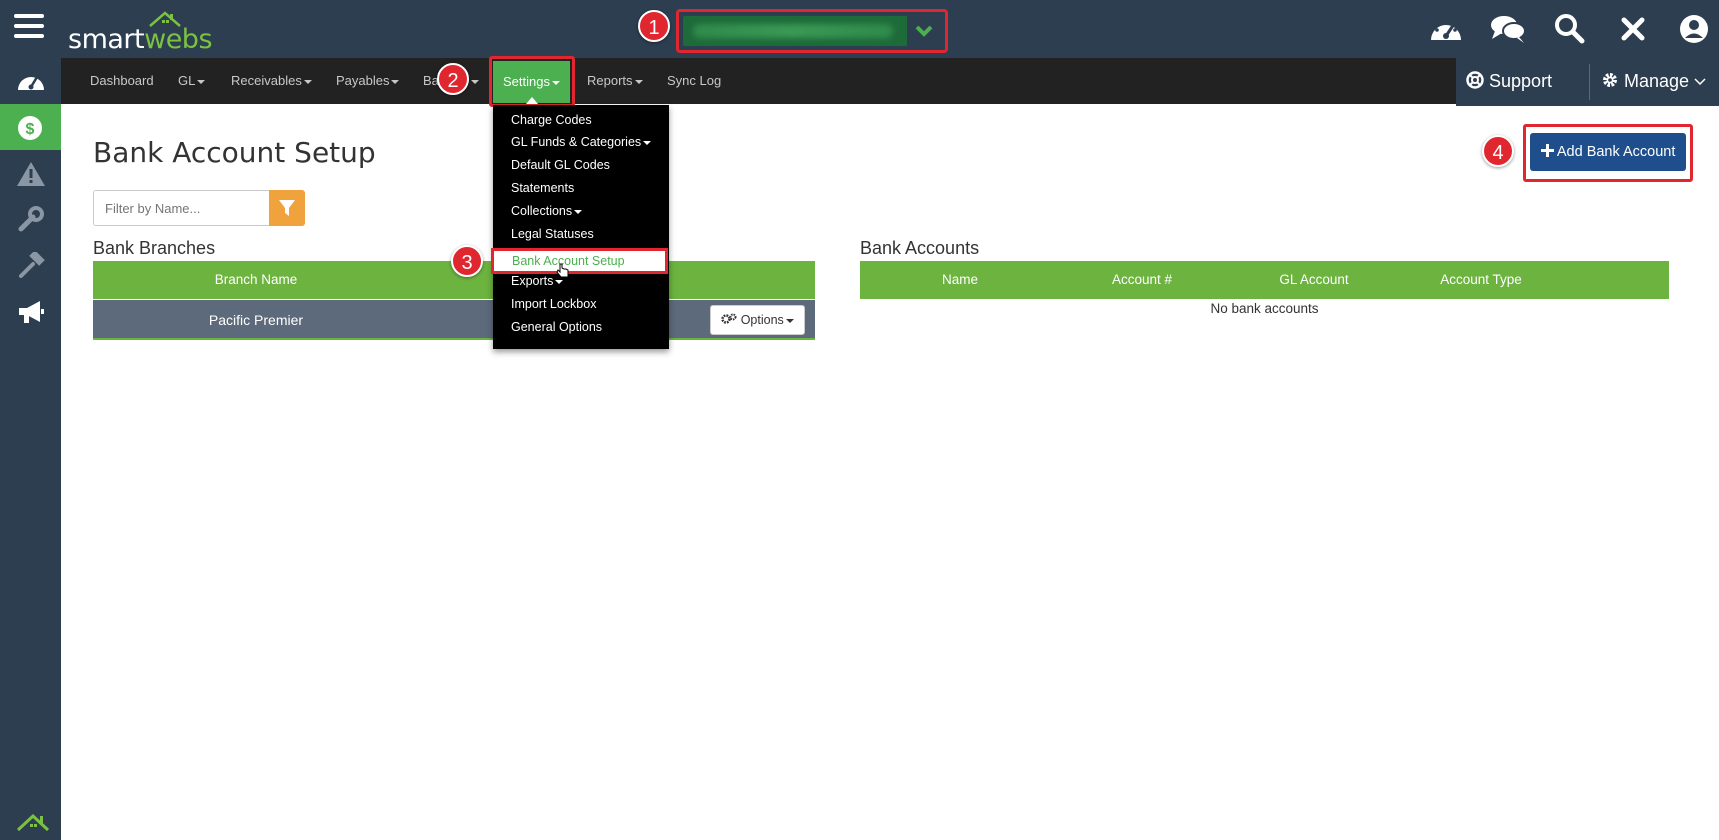  I want to click on menu-item-general-options: General Options, so click(556, 327).